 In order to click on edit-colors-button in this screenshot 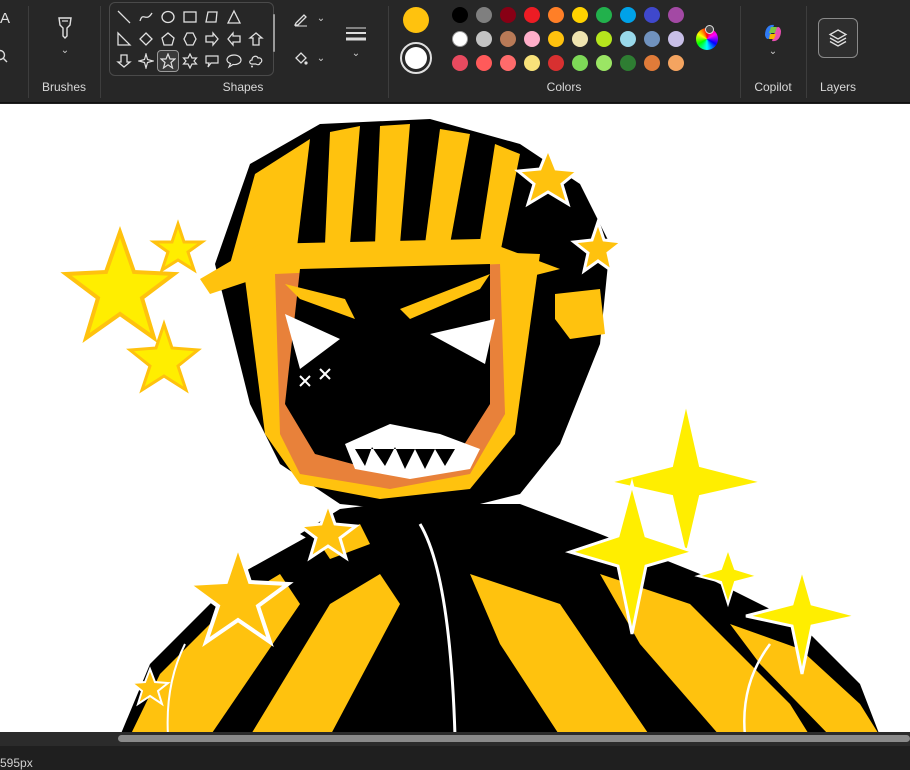, I will do `click(707, 37)`.